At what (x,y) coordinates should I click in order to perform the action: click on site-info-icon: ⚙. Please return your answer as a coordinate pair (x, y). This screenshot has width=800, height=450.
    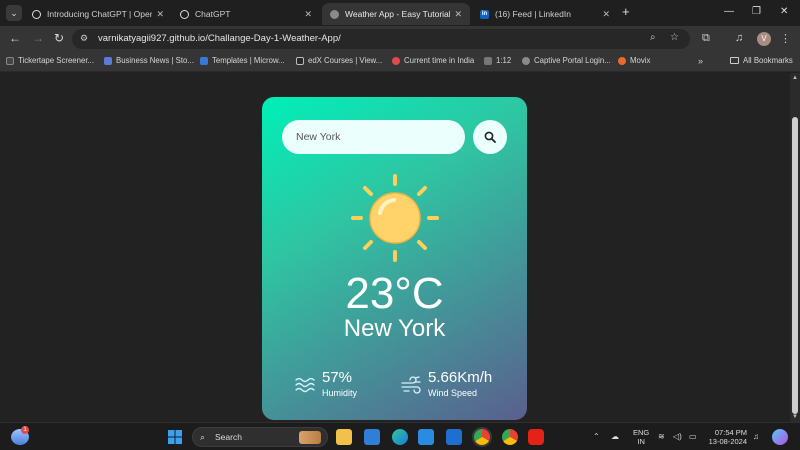
    Looking at the image, I should click on (84, 38).